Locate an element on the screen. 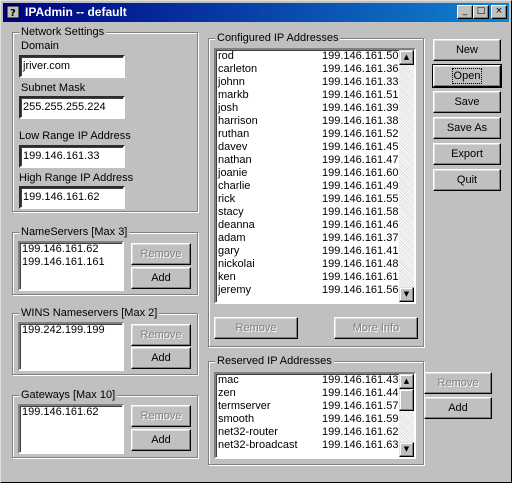 The height and width of the screenshot is (483, 512). configured-remove-button: Remove is located at coordinates (256, 328).